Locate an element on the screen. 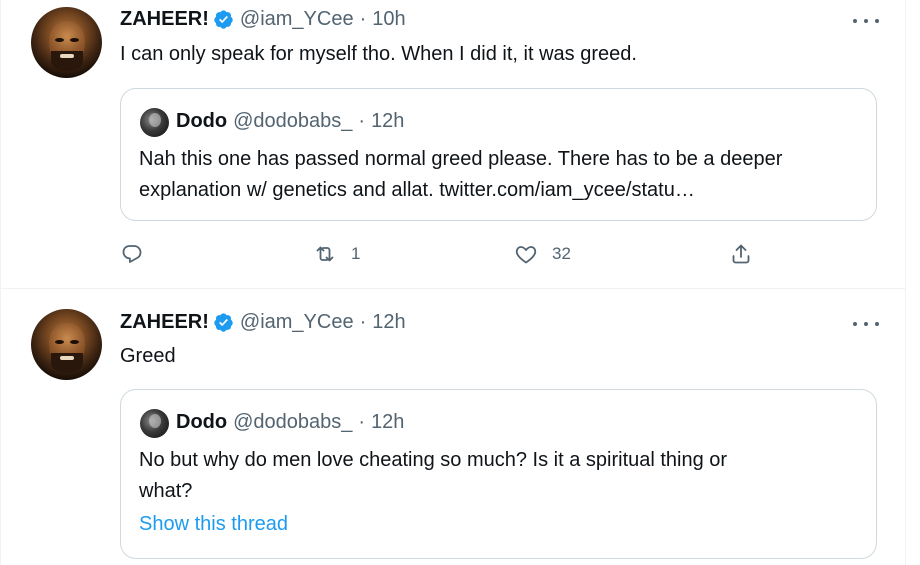  tweet-header: ZAHEER! @iam_YCee · 10h is located at coordinates (263, 19).